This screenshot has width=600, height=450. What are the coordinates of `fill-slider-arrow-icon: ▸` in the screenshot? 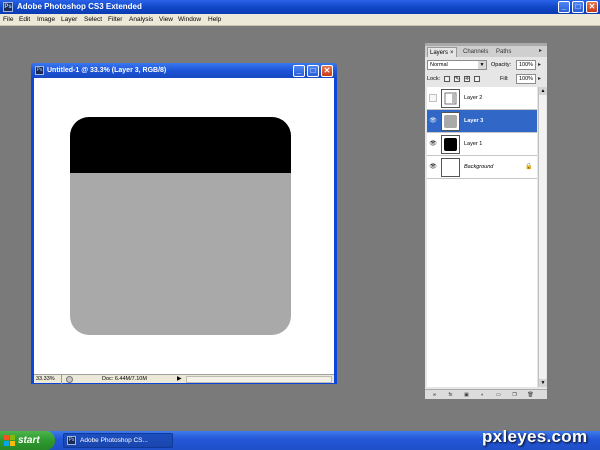 It's located at (541, 79).